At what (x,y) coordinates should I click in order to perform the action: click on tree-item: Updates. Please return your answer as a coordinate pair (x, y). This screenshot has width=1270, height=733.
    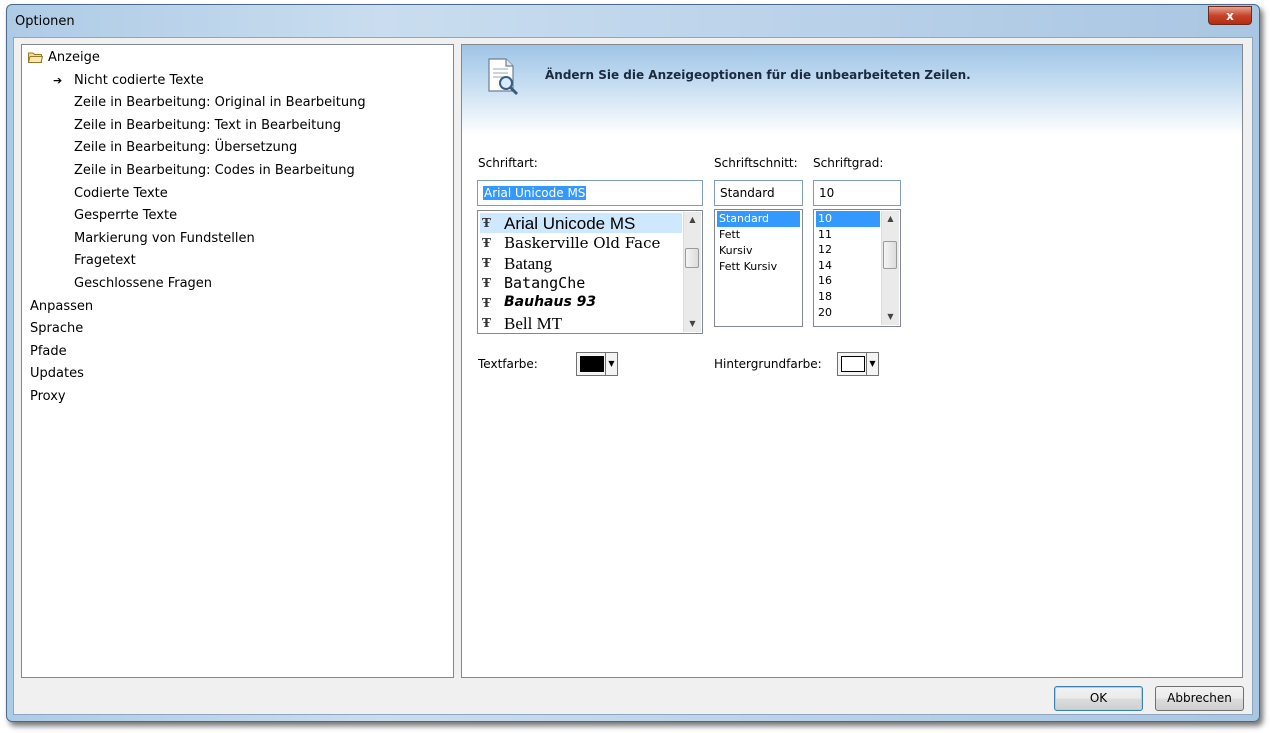
    Looking at the image, I should click on (57, 374).